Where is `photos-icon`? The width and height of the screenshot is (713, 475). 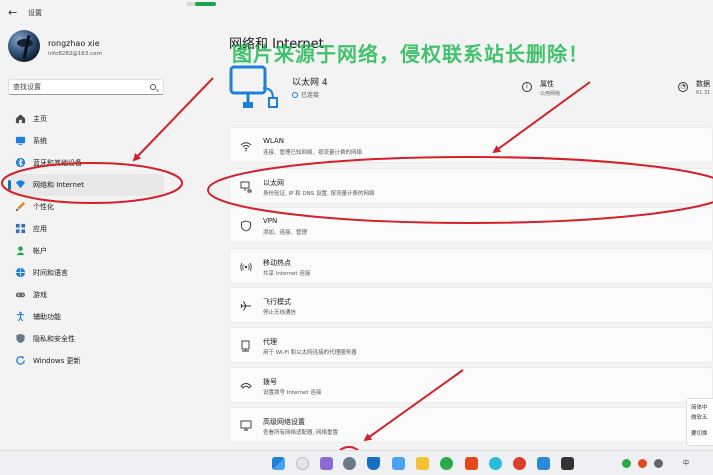 photos-icon is located at coordinates (398, 463).